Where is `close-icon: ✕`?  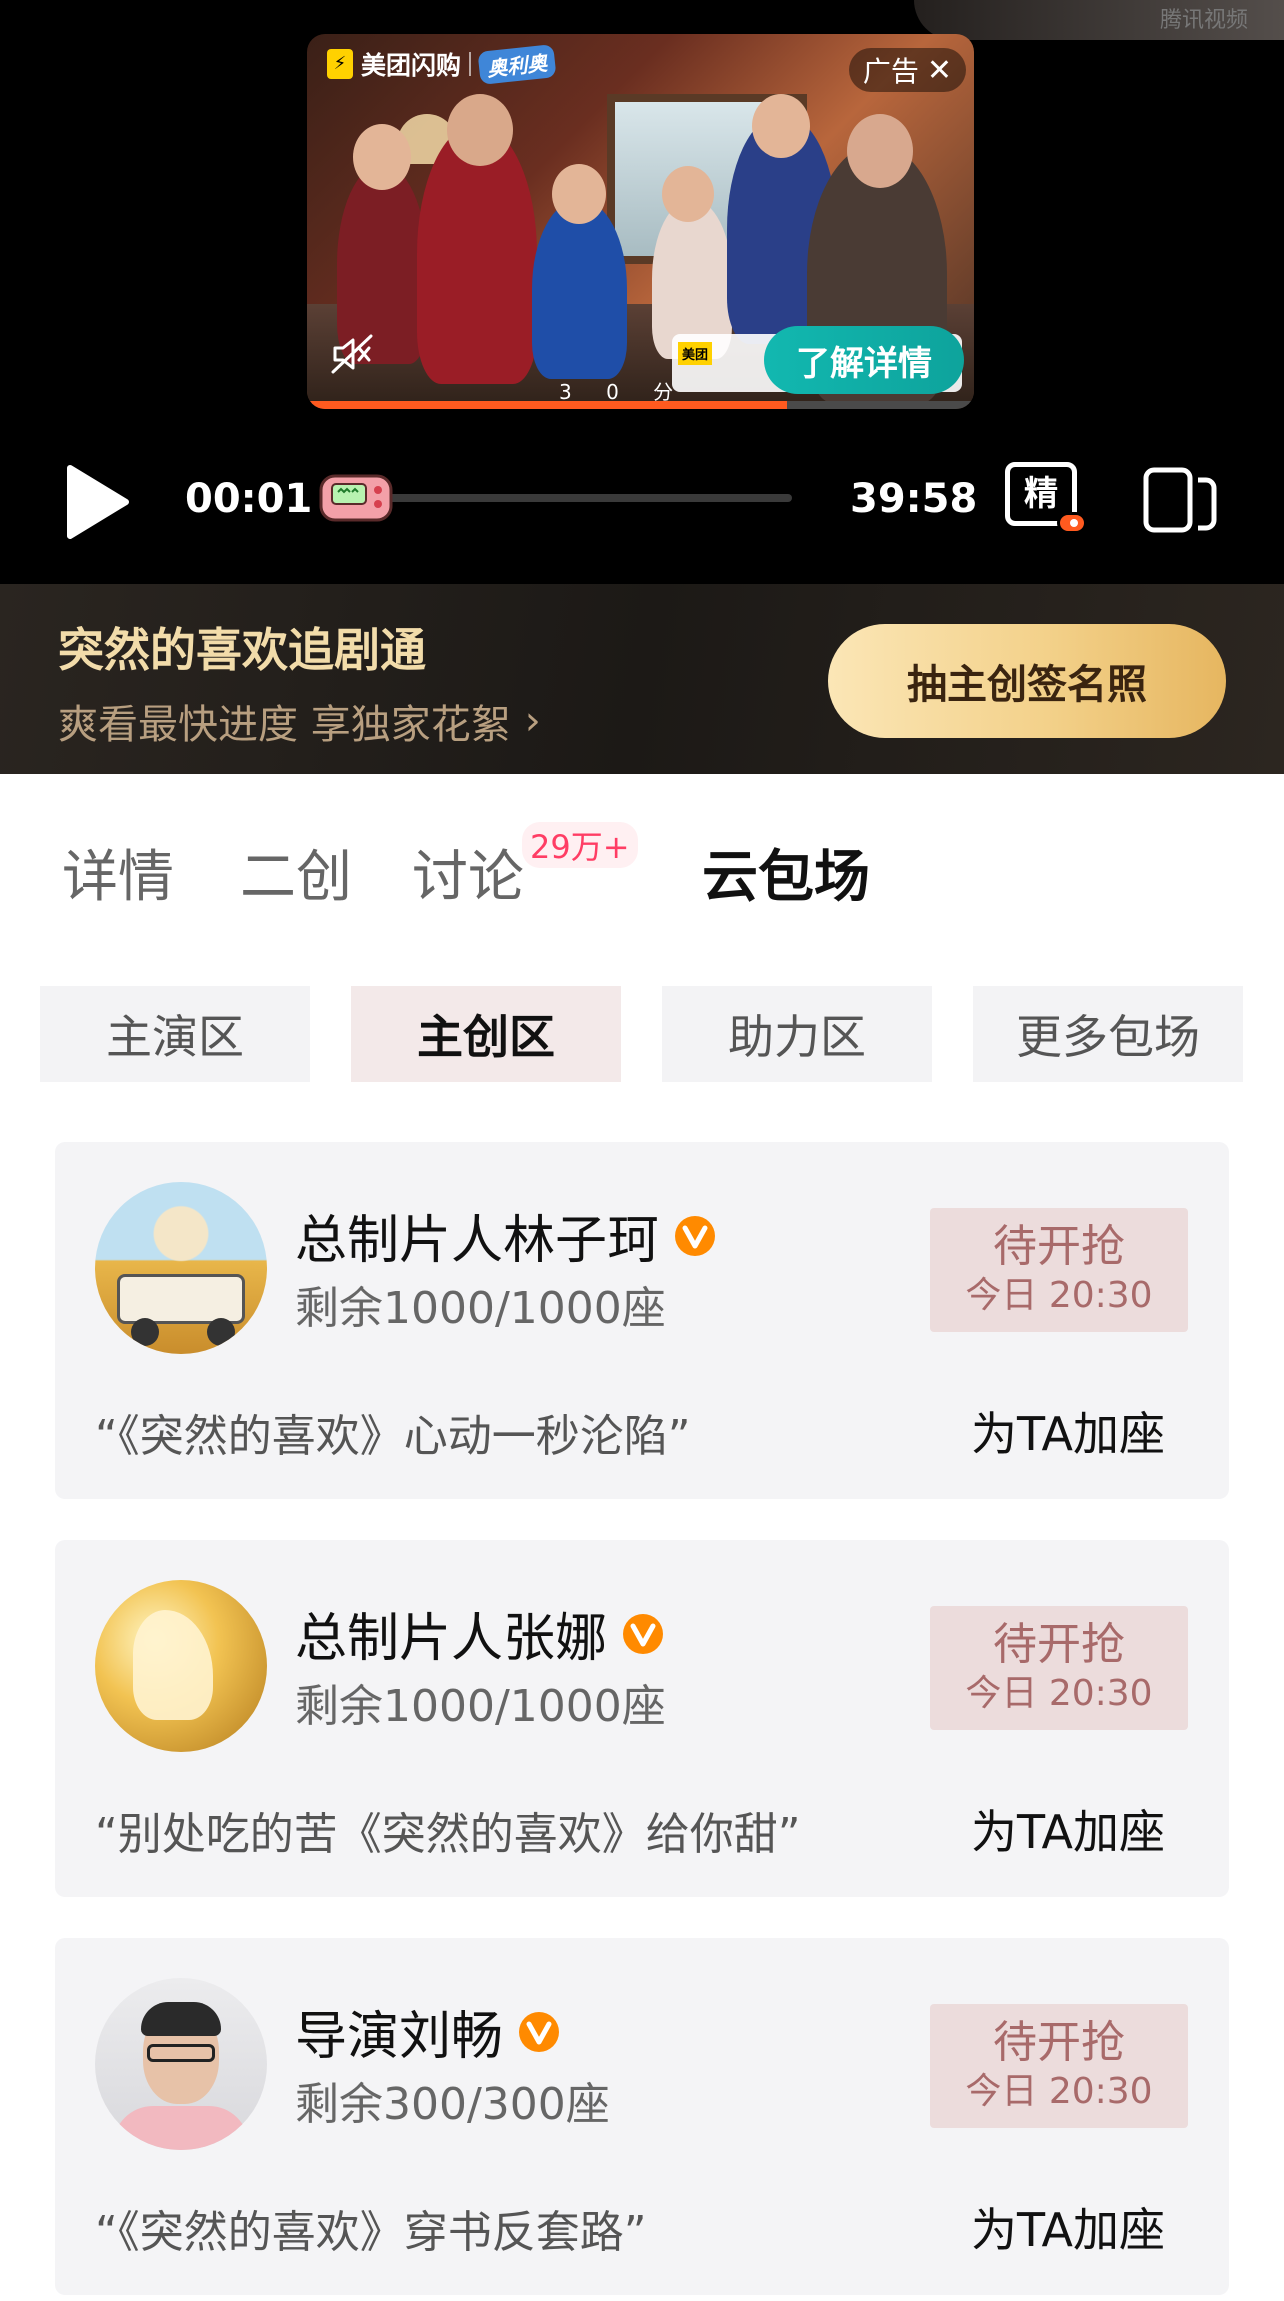 close-icon: ✕ is located at coordinates (939, 70).